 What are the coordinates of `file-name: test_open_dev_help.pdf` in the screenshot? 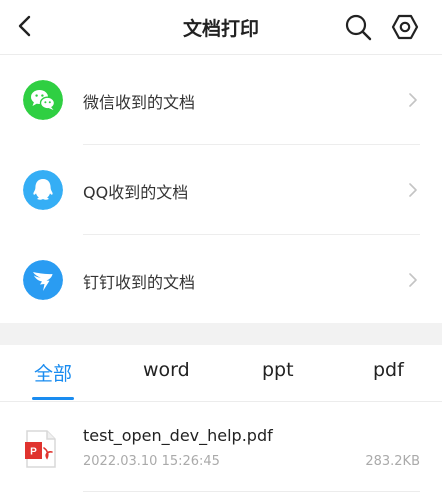 It's located at (178, 435).